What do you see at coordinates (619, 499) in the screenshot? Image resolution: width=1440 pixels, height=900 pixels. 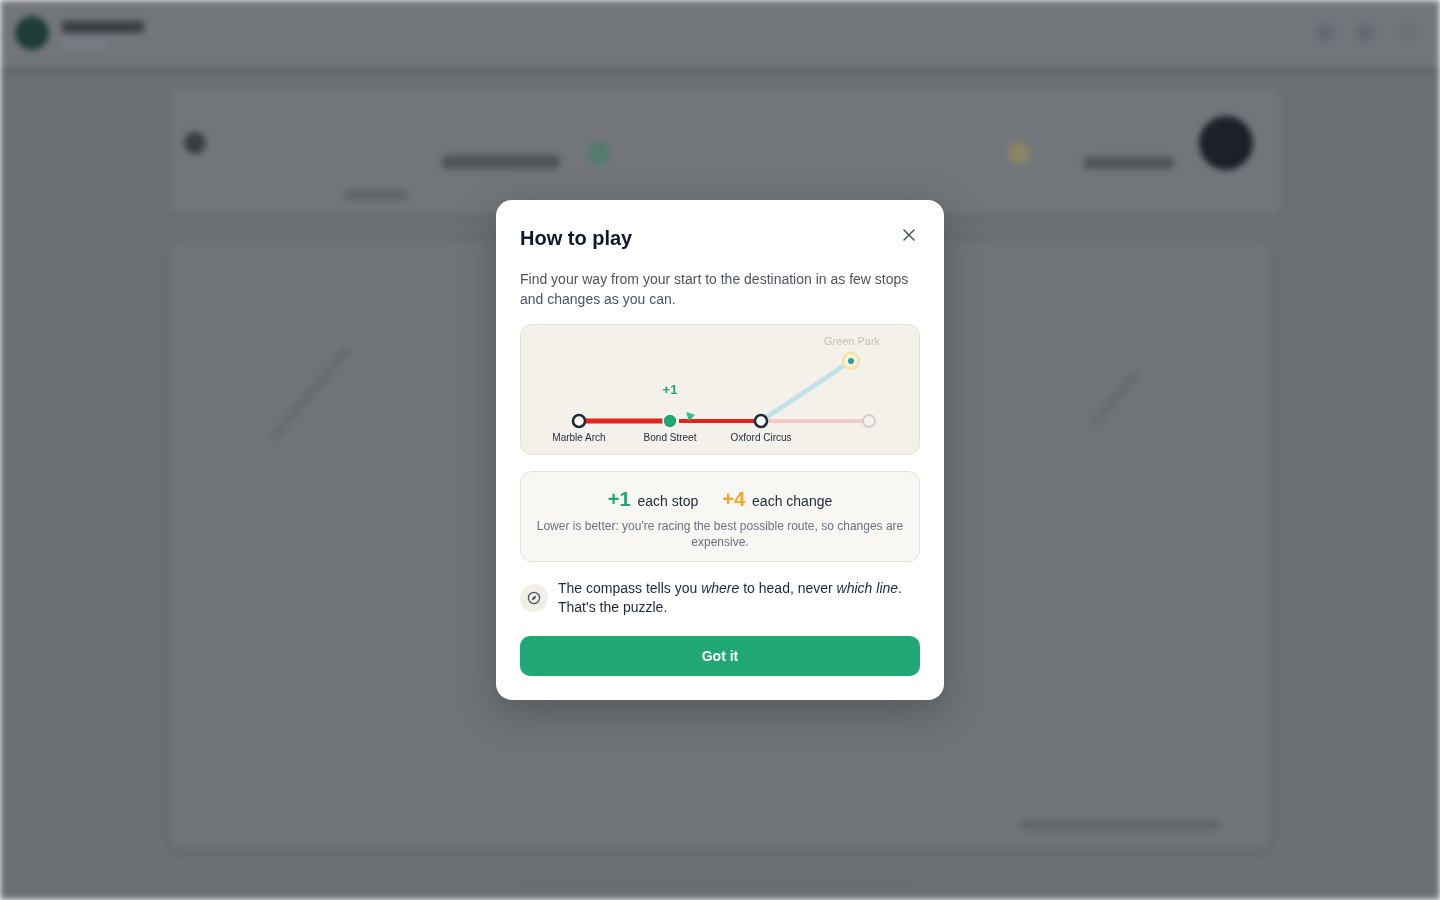 I see `points-value: +1` at bounding box center [619, 499].